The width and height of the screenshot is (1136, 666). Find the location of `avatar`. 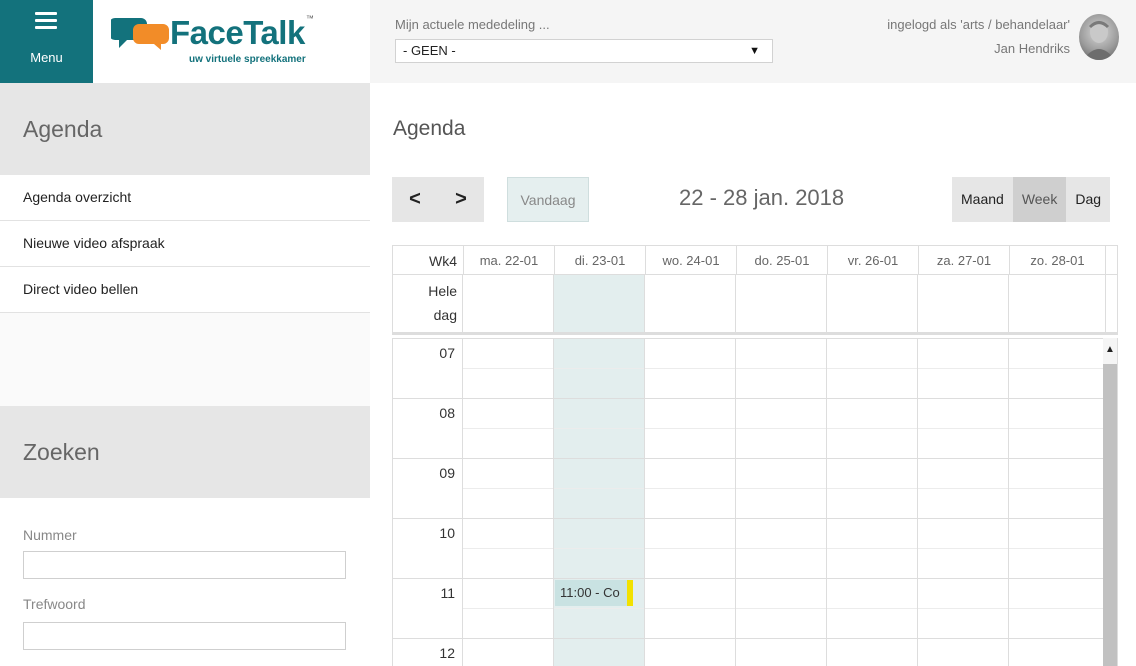

avatar is located at coordinates (1099, 37).